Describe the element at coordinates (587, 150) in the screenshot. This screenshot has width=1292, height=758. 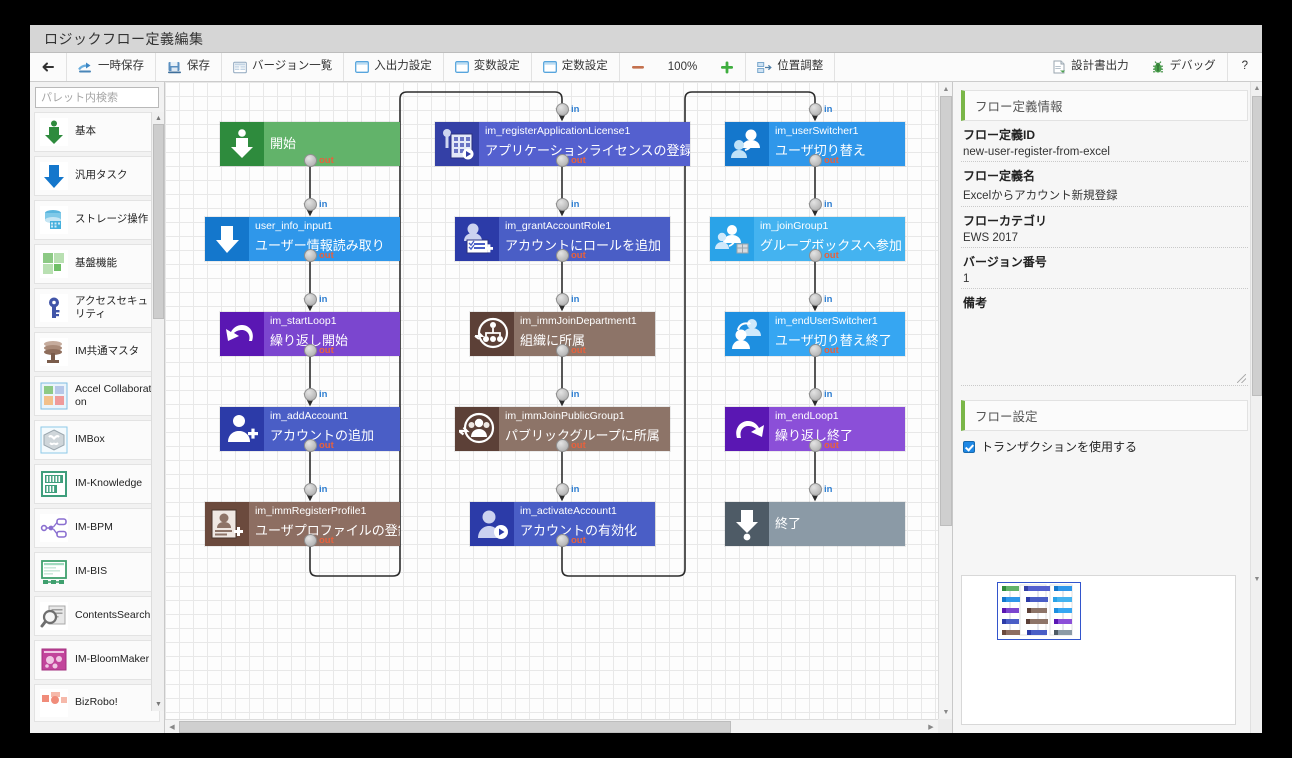
I see `flow-node-name: アプリケーションライセンスの登録` at that location.